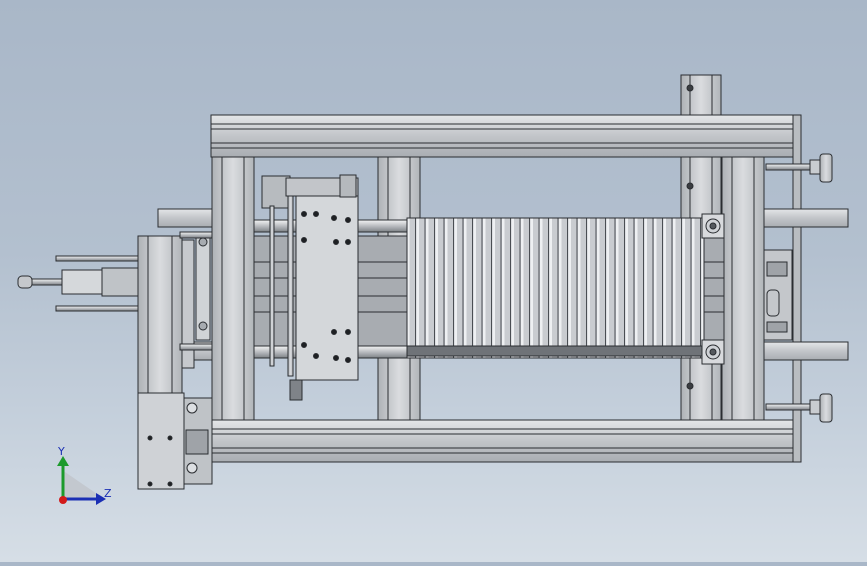  What do you see at coordinates (713, 352) in the screenshot?
I see `rod-end-block-bottom` at bounding box center [713, 352].